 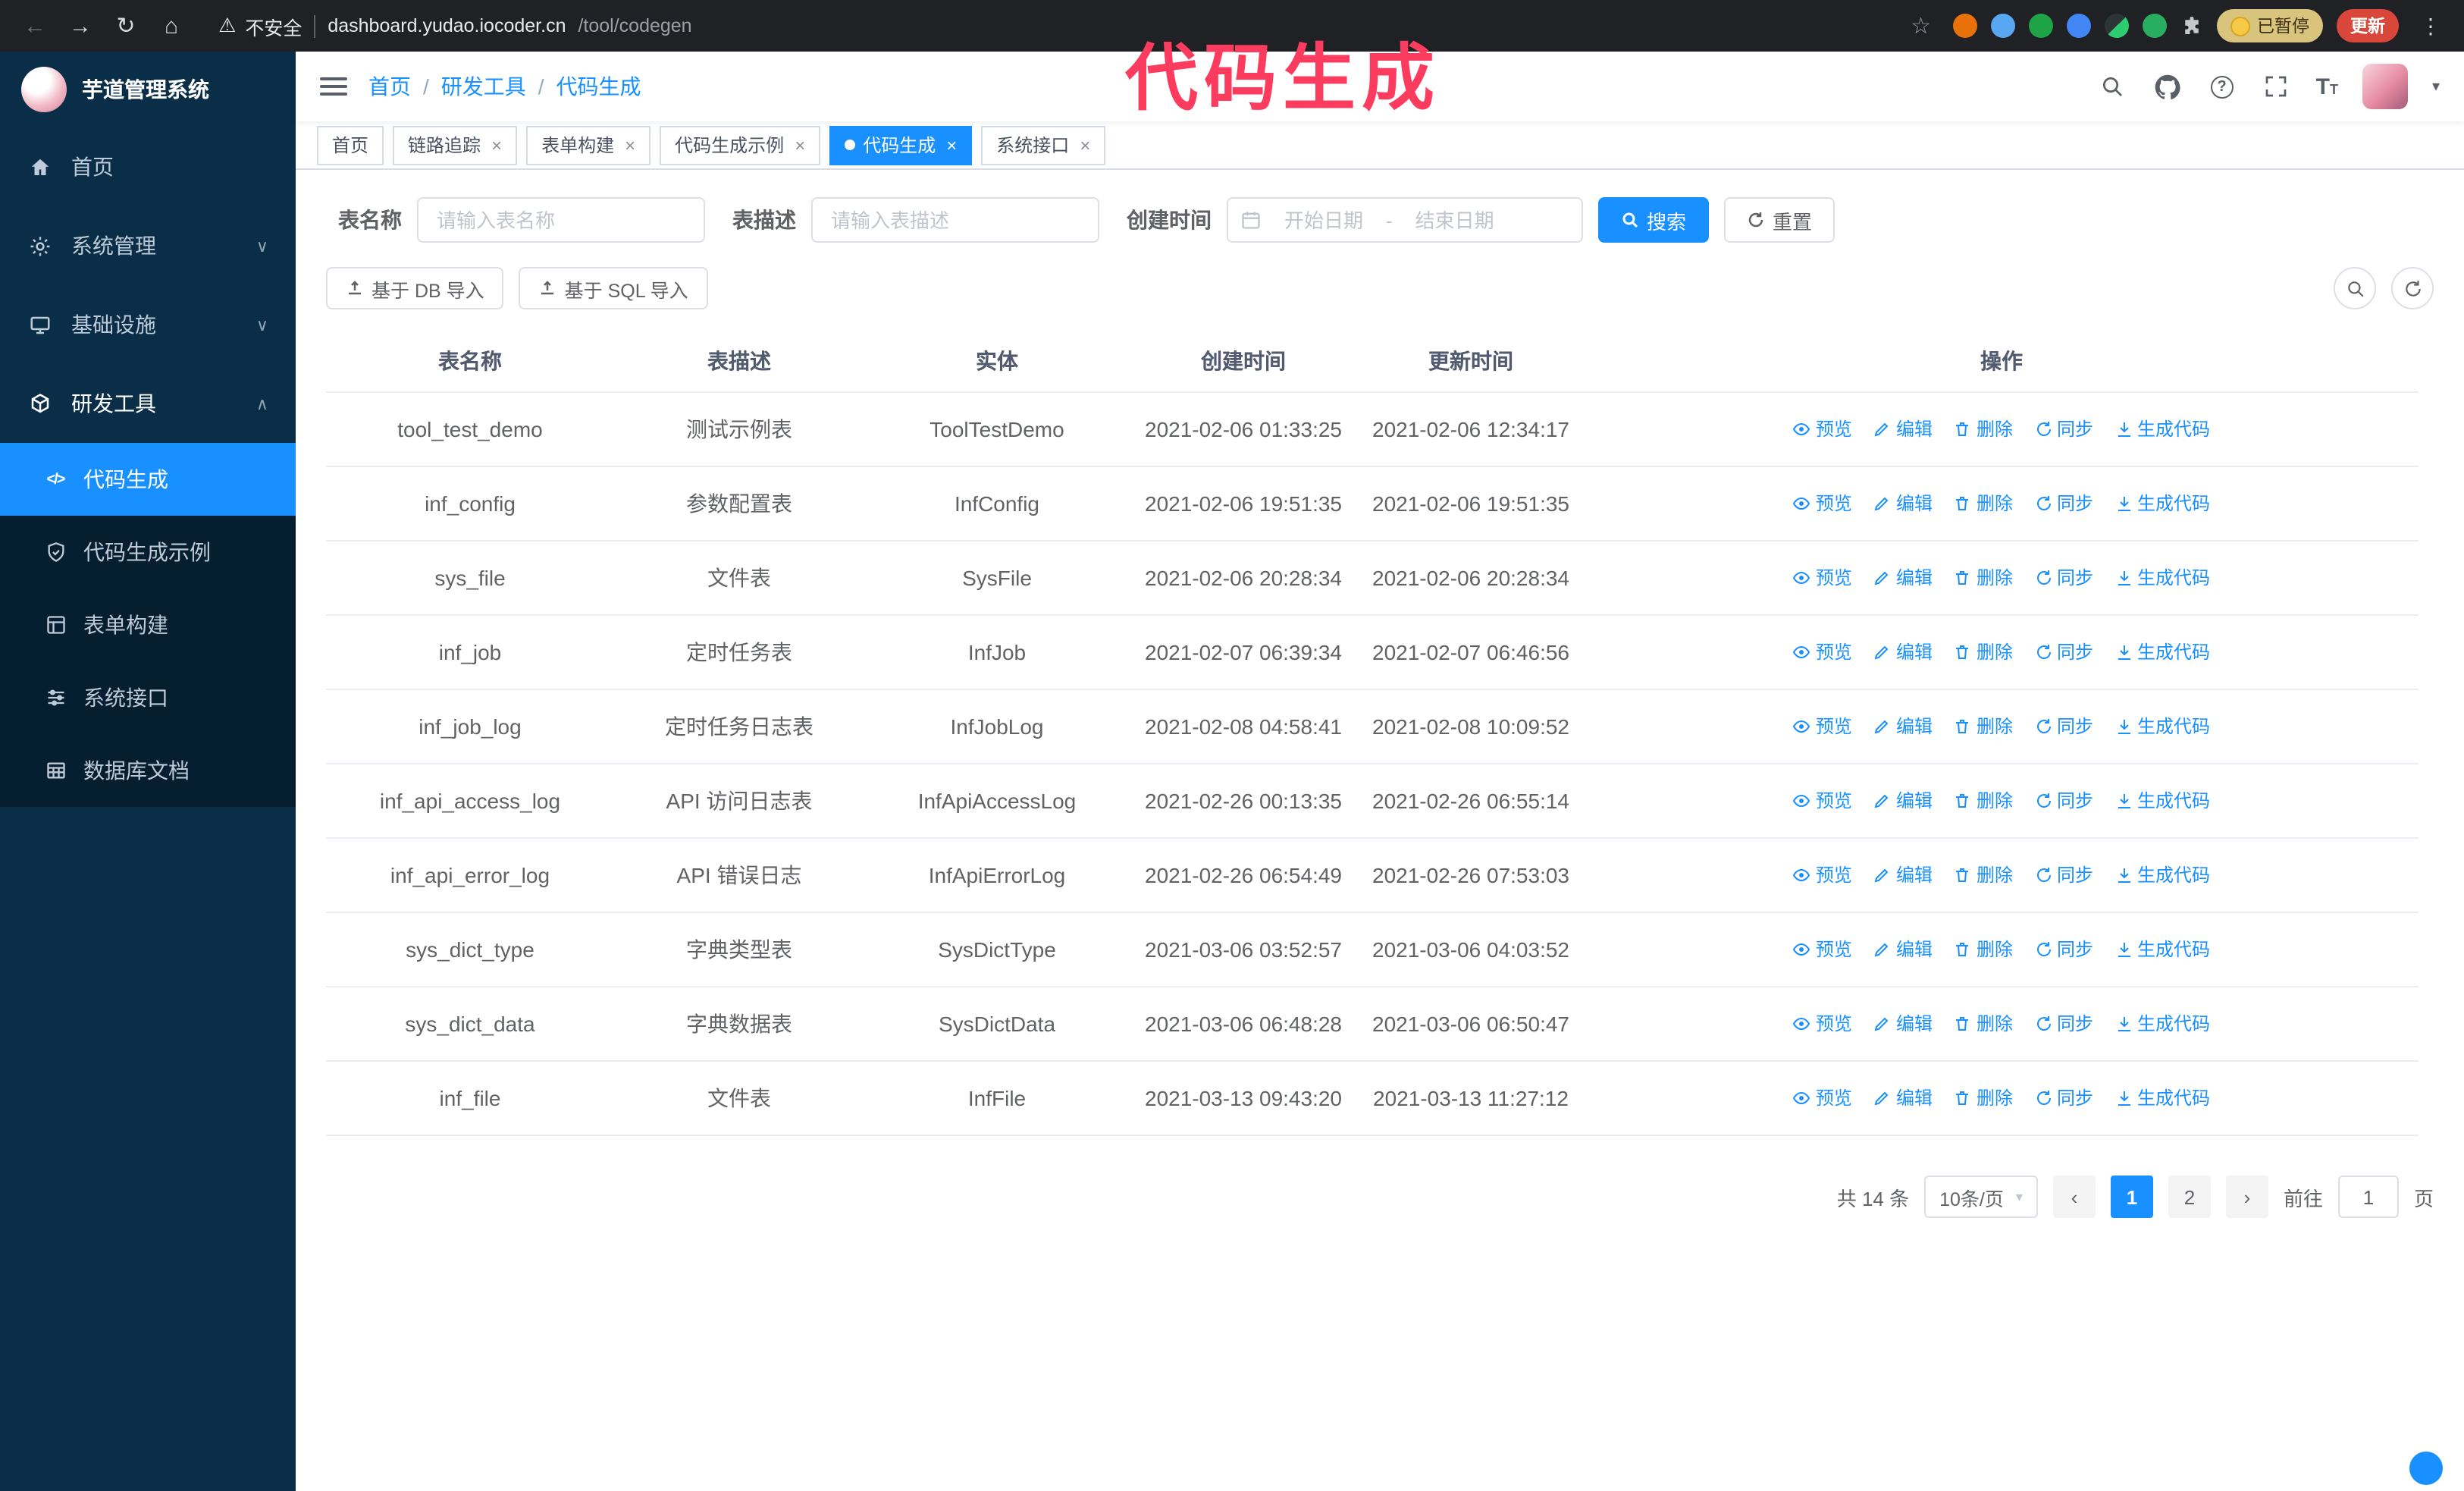 I want to click on reload-button: ↻, so click(x=126, y=26).